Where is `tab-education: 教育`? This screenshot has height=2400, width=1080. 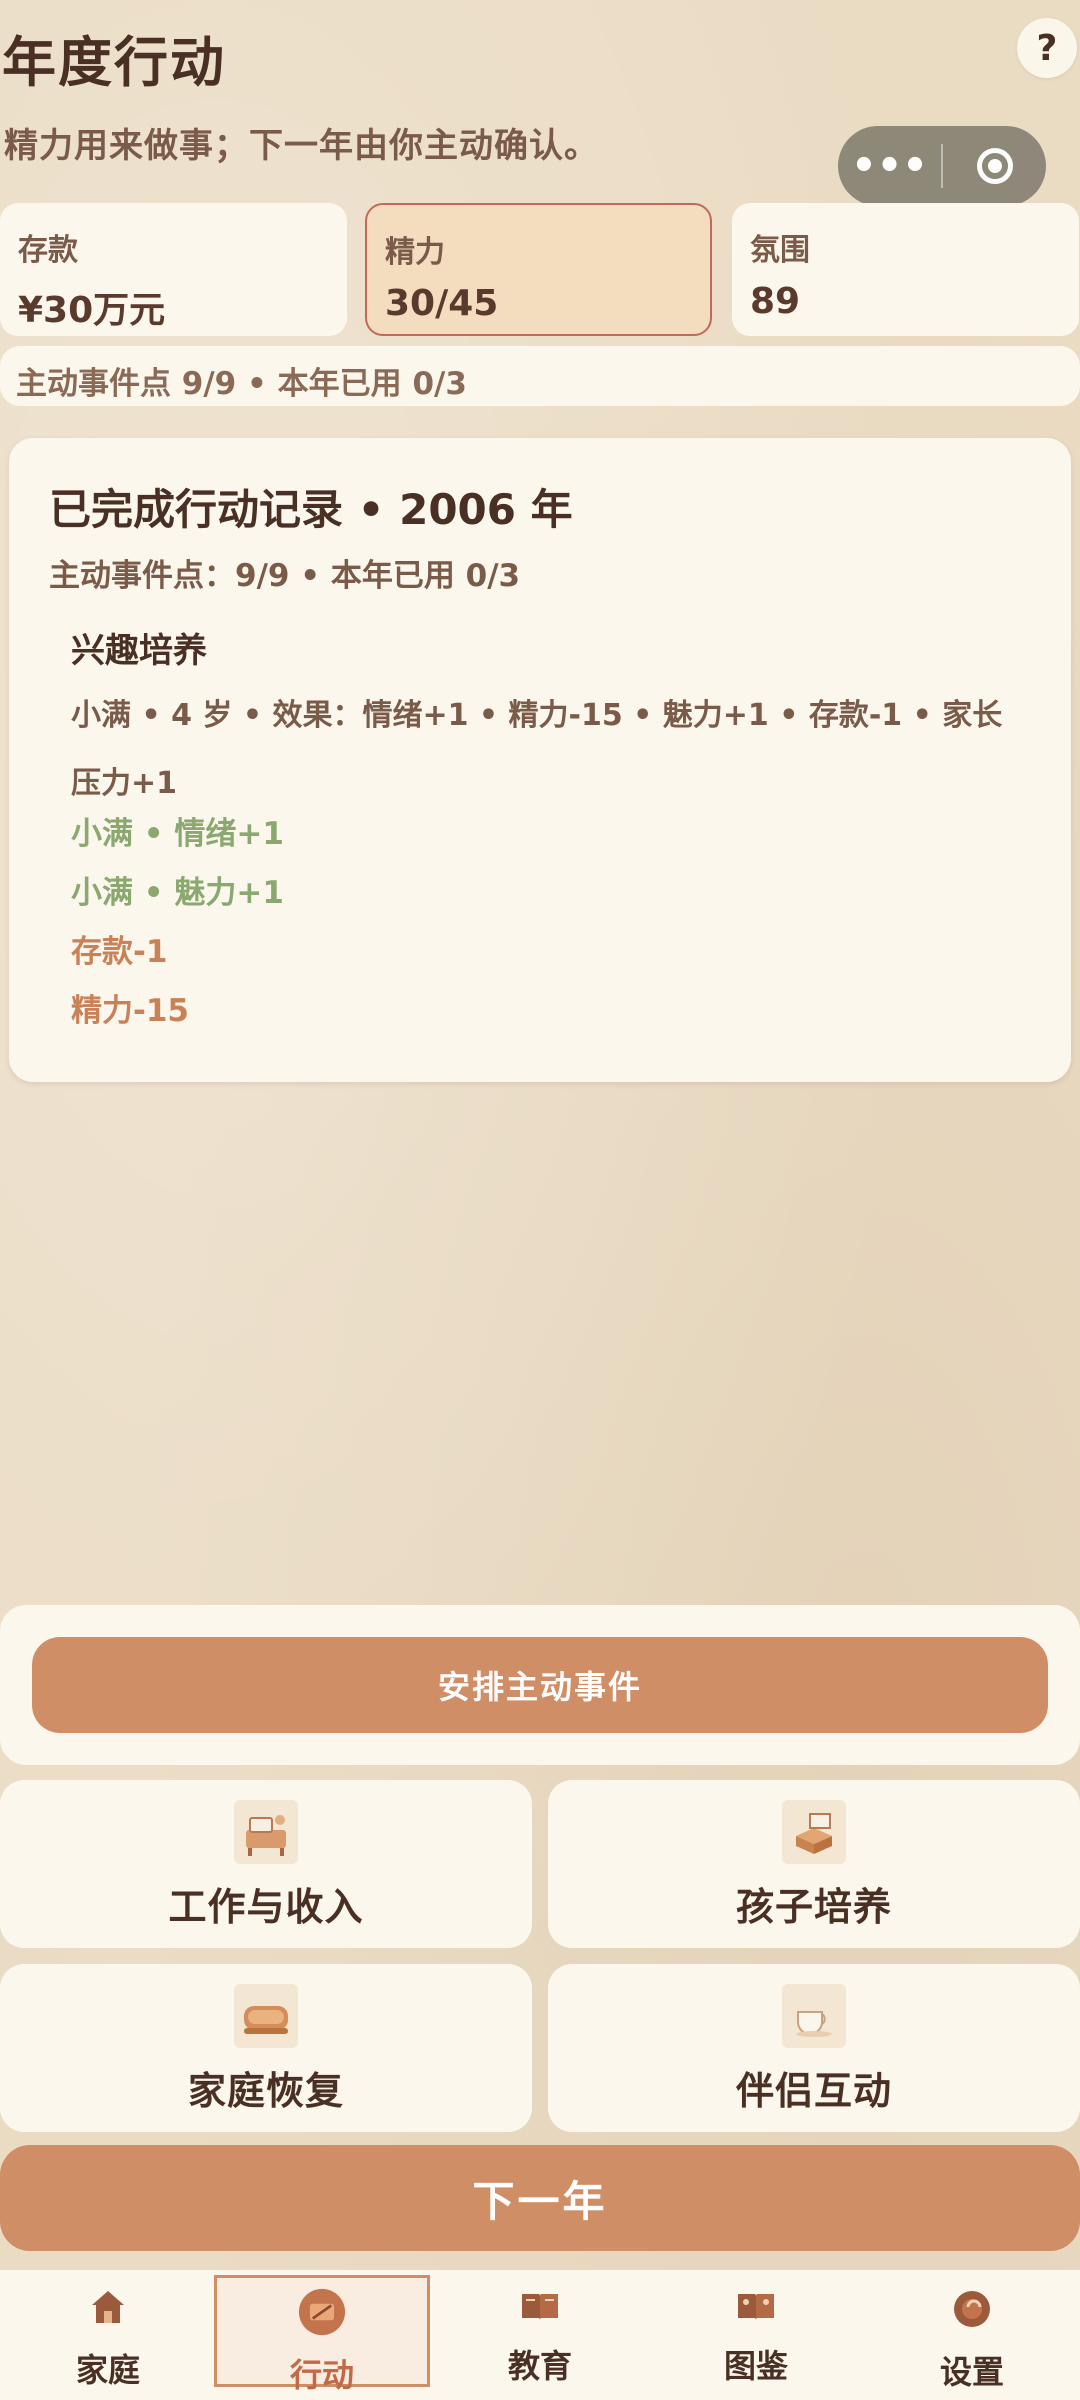
tab-education: 教育 is located at coordinates (540, 2331).